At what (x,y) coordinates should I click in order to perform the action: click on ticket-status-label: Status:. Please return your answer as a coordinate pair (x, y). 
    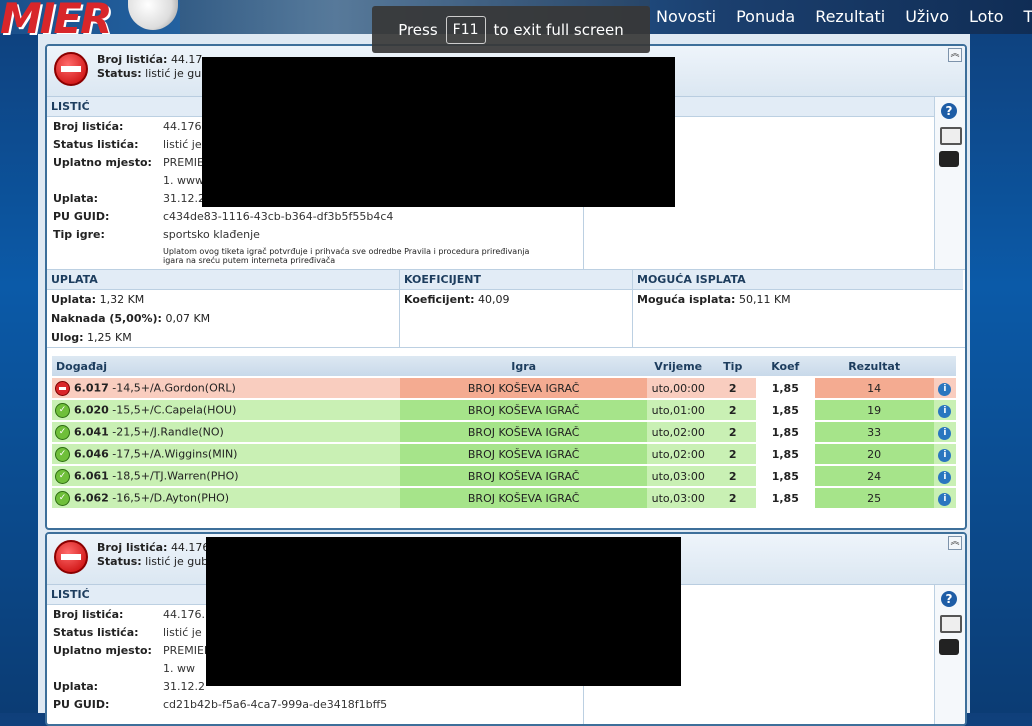
    Looking at the image, I should click on (119, 73).